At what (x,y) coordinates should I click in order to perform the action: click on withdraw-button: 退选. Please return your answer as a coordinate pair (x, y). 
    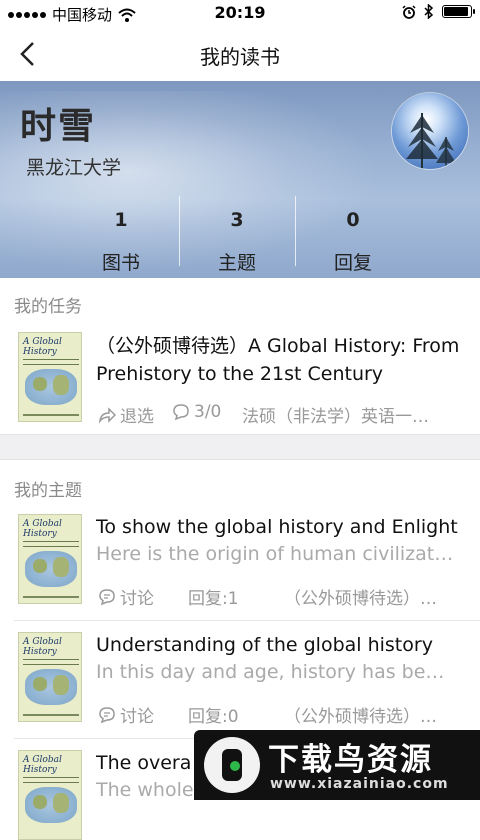
    Looking at the image, I should click on (126, 414).